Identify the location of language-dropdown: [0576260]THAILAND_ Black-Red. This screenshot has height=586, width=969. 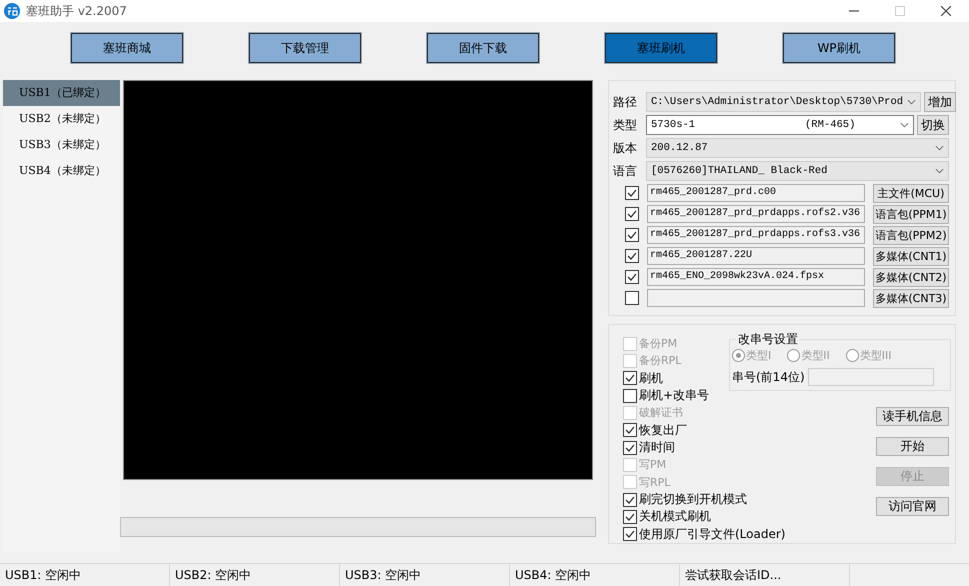
(797, 171).